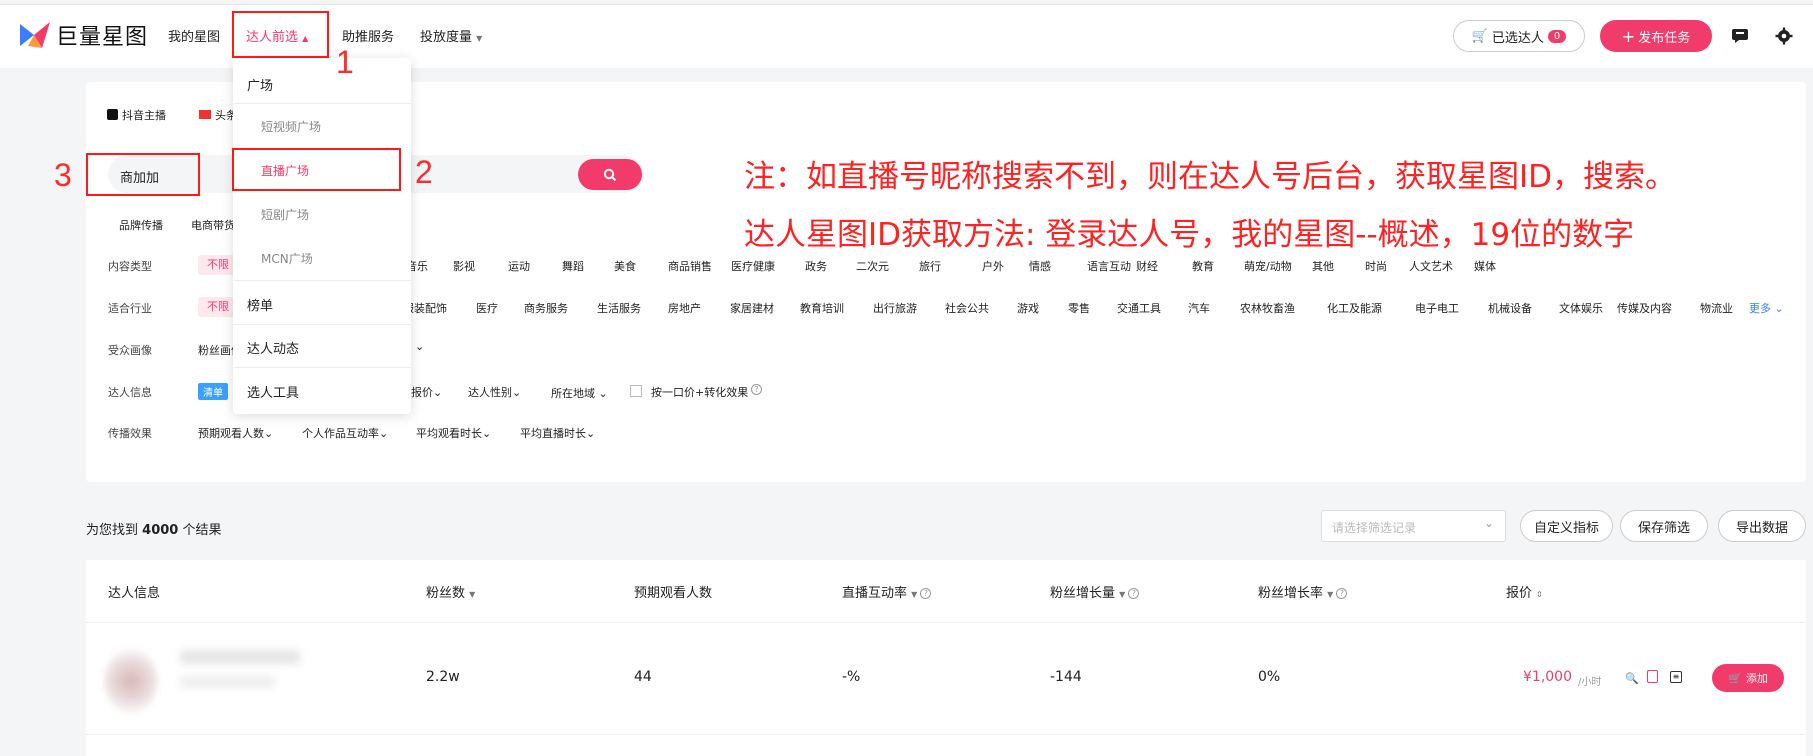 This screenshot has width=1813, height=756. I want to click on col-header-fan-growth-rate: 粉丝增长率 ▼?, so click(1303, 591).